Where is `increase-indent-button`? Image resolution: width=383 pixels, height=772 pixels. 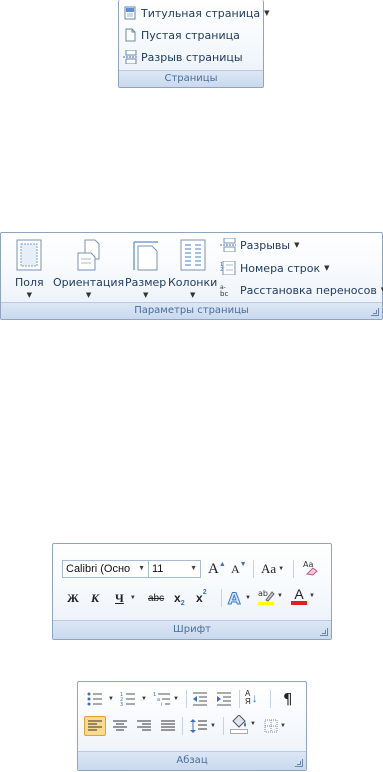
increase-indent-button is located at coordinates (224, 699).